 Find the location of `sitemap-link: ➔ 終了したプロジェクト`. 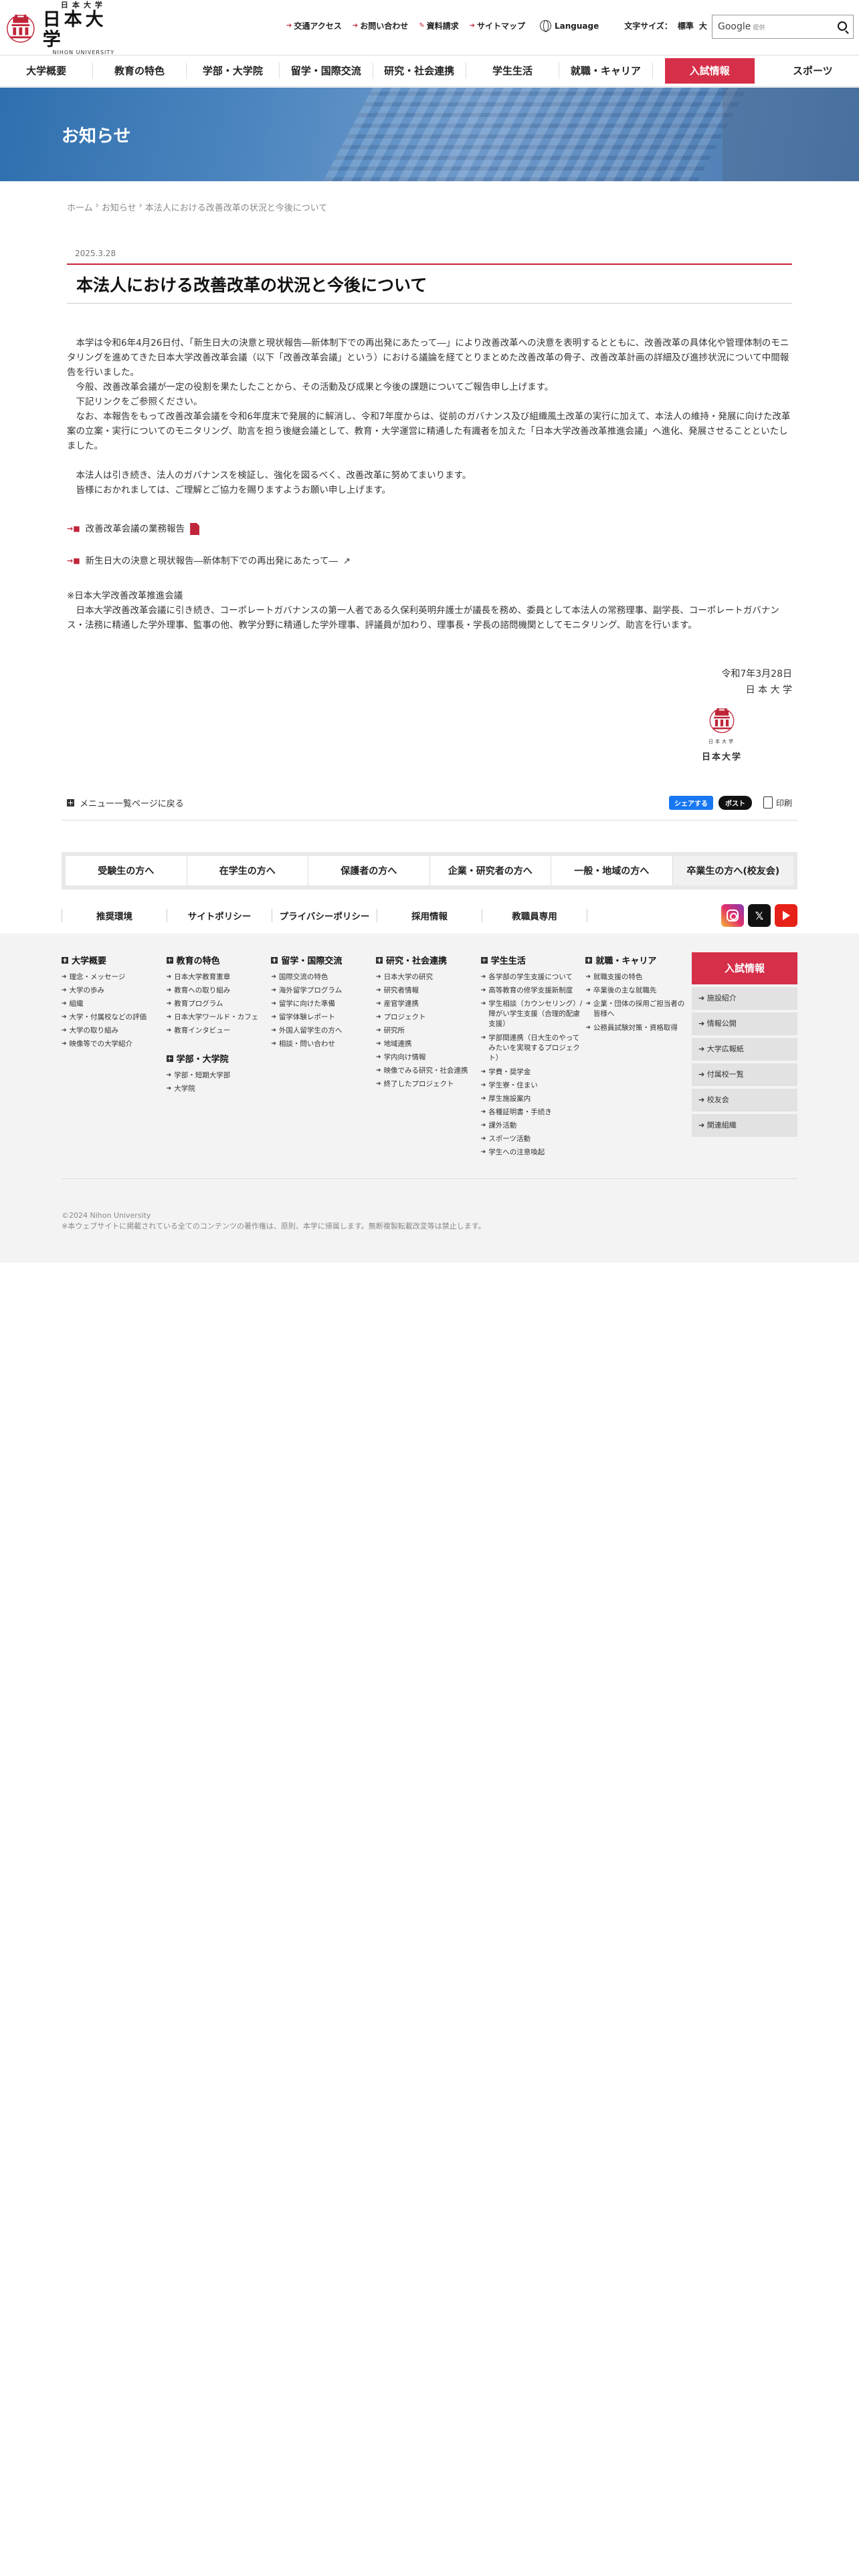

sitemap-link: ➔ 終了したプロジェクト is located at coordinates (428, 1084).